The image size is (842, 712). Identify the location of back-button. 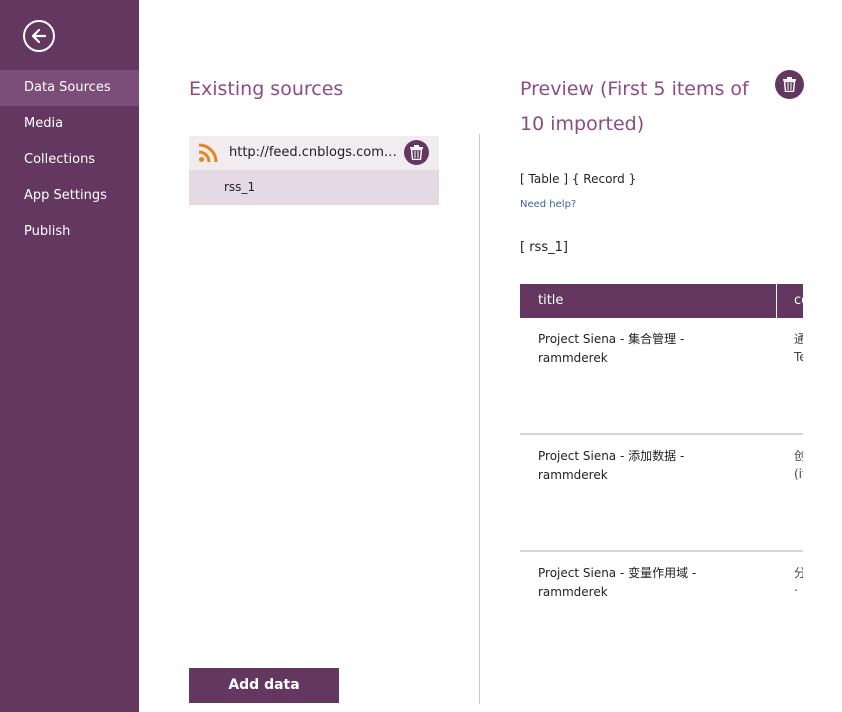
(39, 36).